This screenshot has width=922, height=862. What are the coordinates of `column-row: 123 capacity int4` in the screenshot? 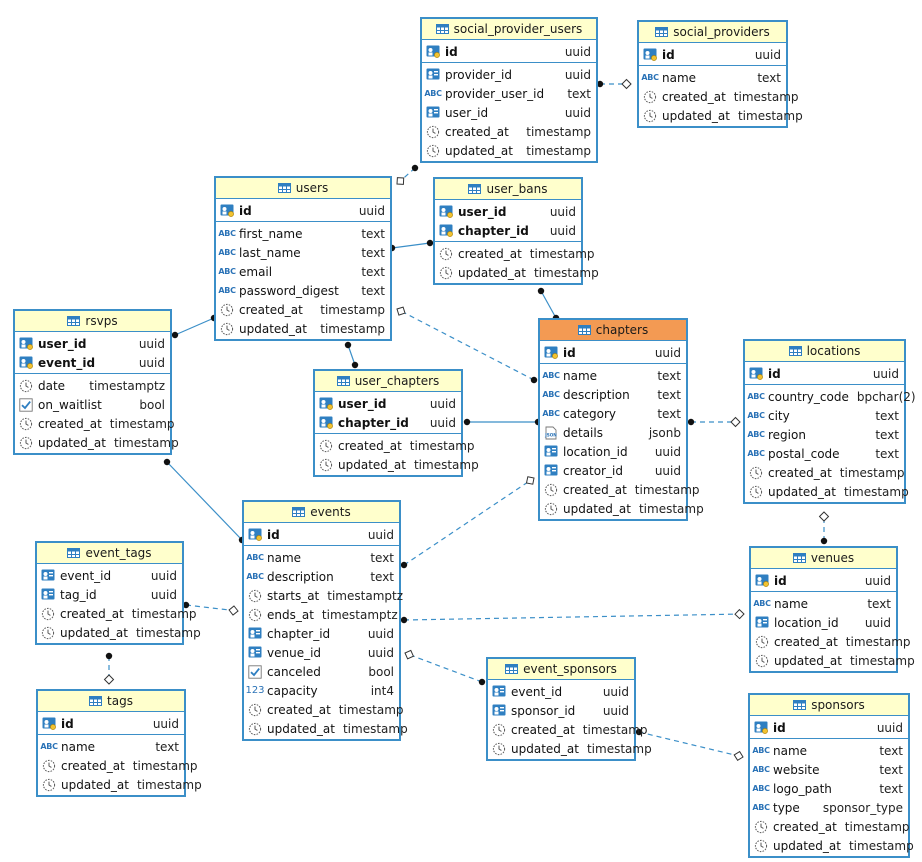 It's located at (321, 690).